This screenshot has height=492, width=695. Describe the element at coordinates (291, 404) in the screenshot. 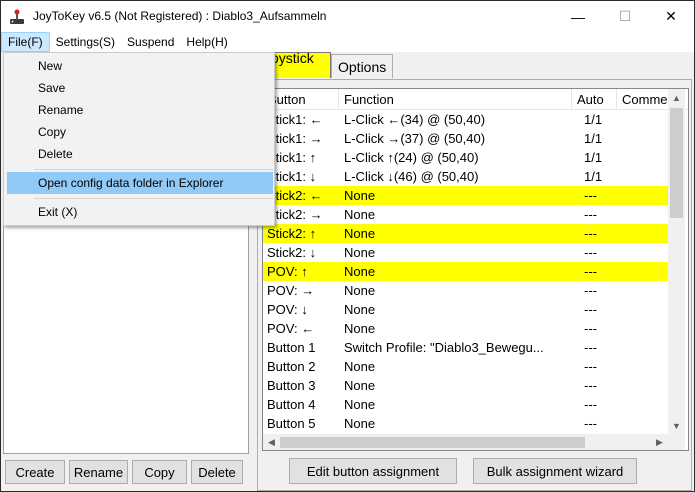

I see `button-cell: Button 4` at that location.